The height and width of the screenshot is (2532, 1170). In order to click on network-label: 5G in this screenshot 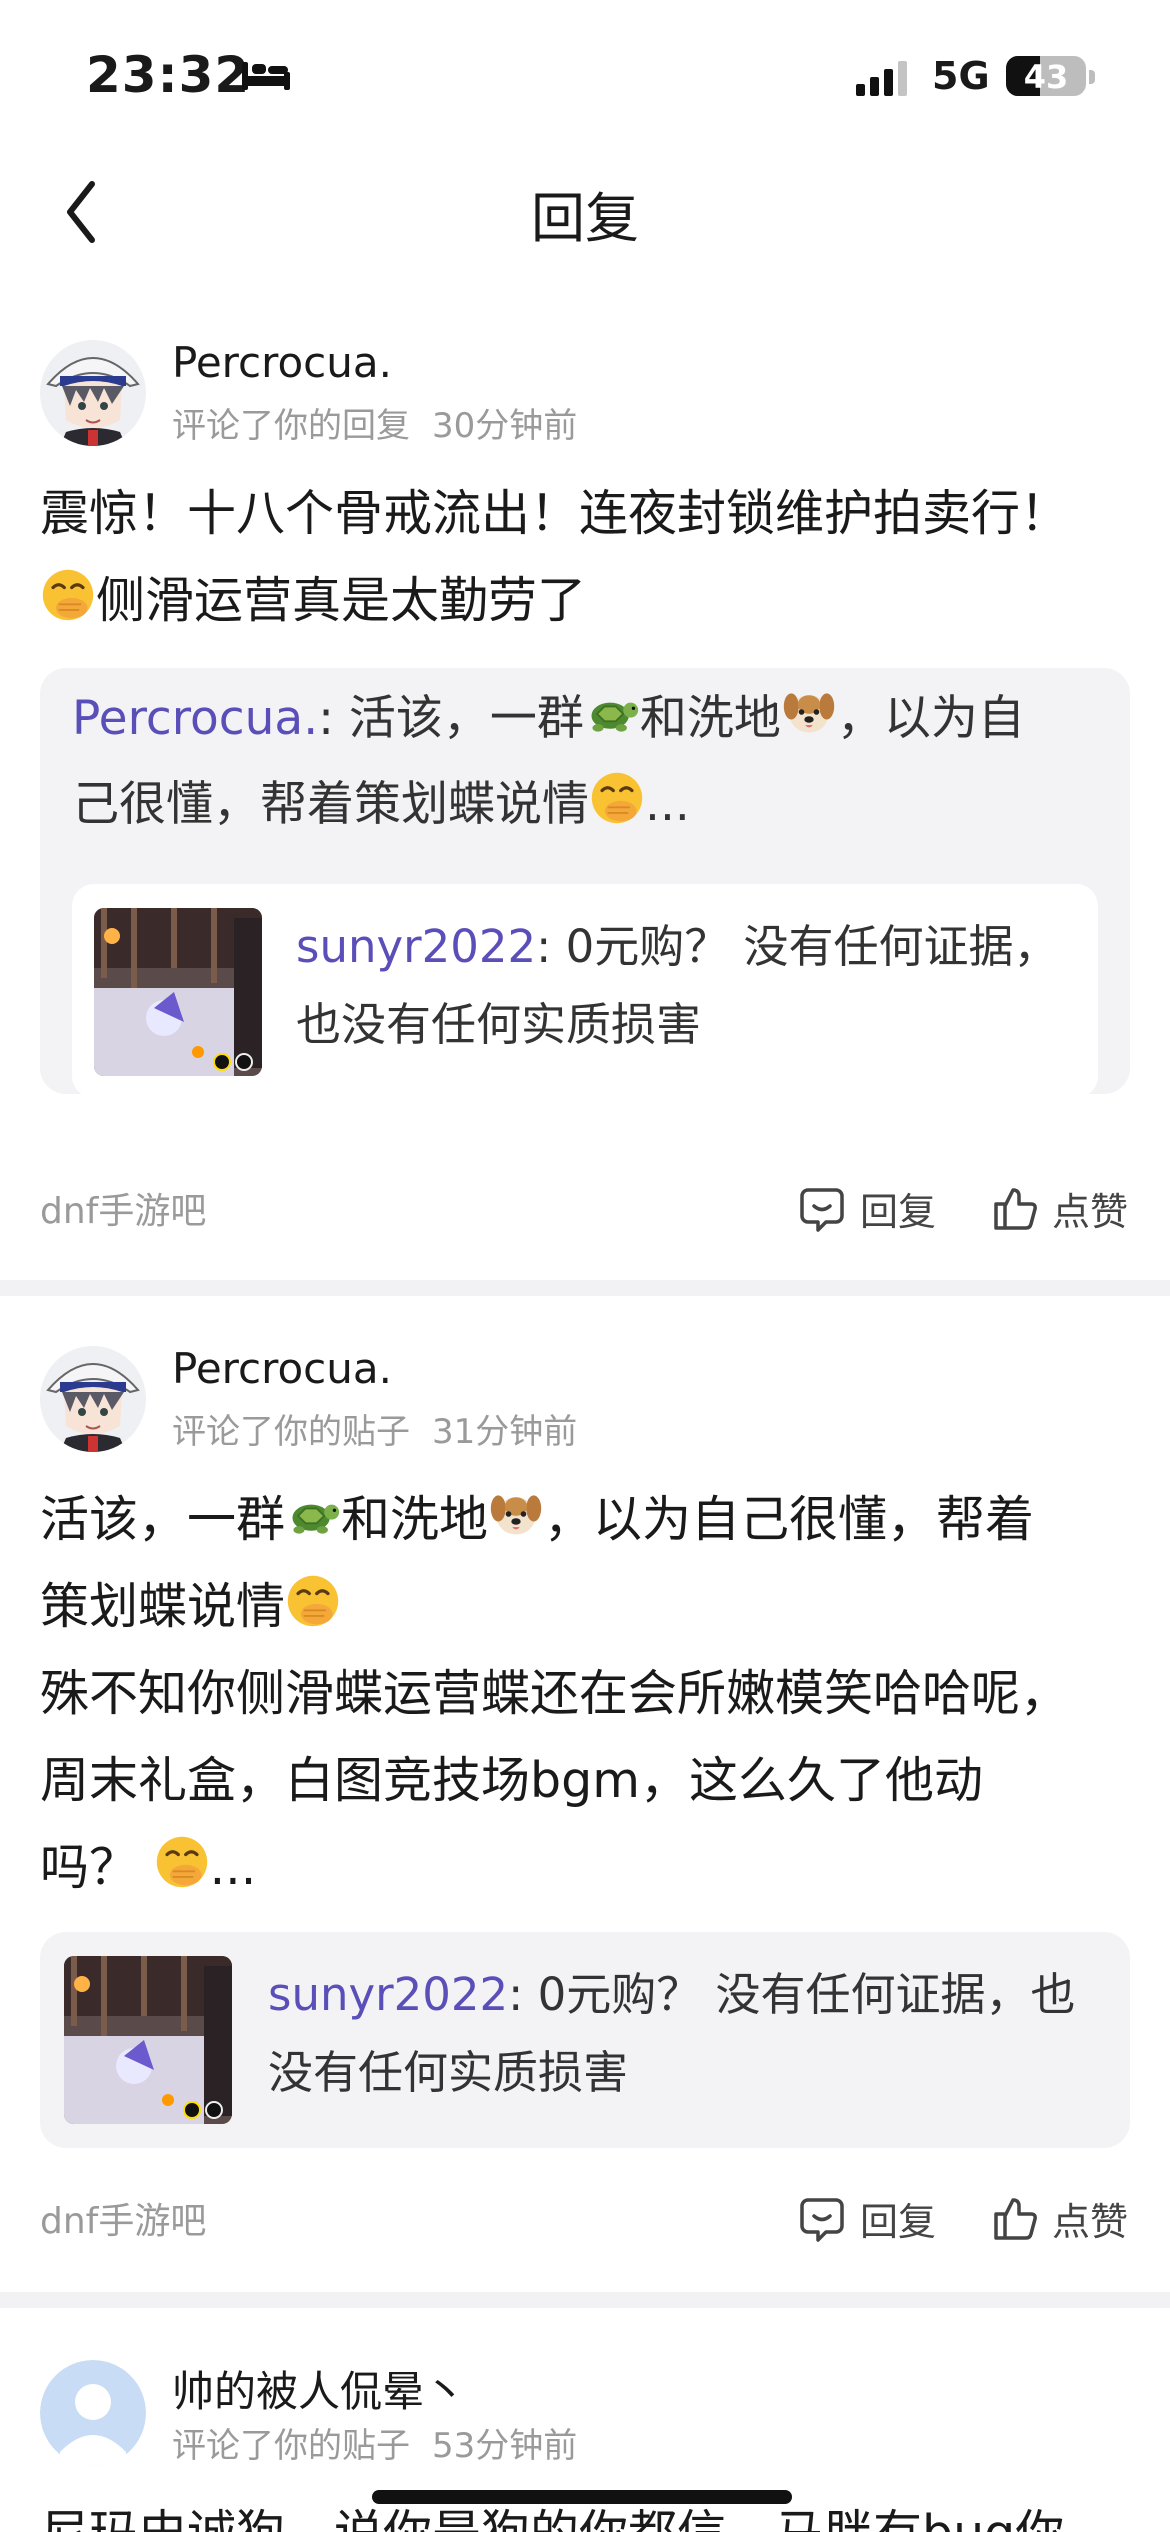, I will do `click(961, 76)`.